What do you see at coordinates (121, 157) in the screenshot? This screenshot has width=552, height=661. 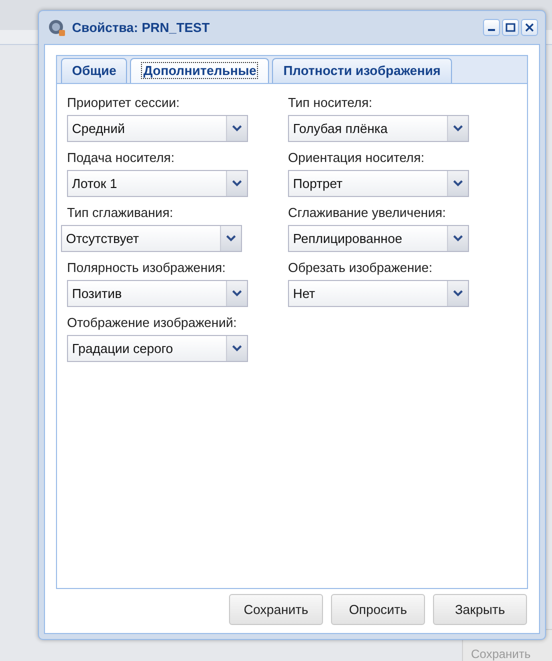 I see `field-label: Подача носителя:` at bounding box center [121, 157].